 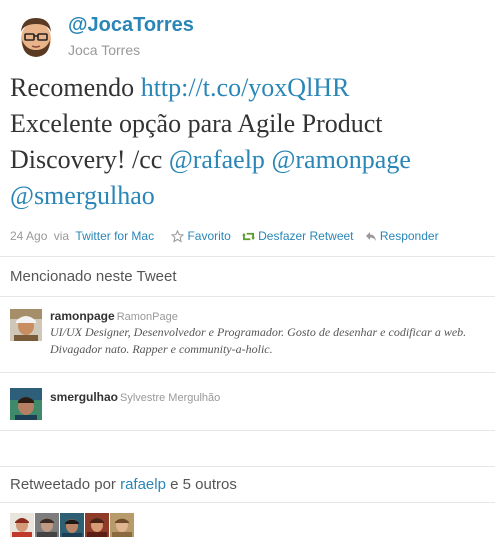 I want to click on retweeted-others-link: e 5 outros, so click(x=203, y=484).